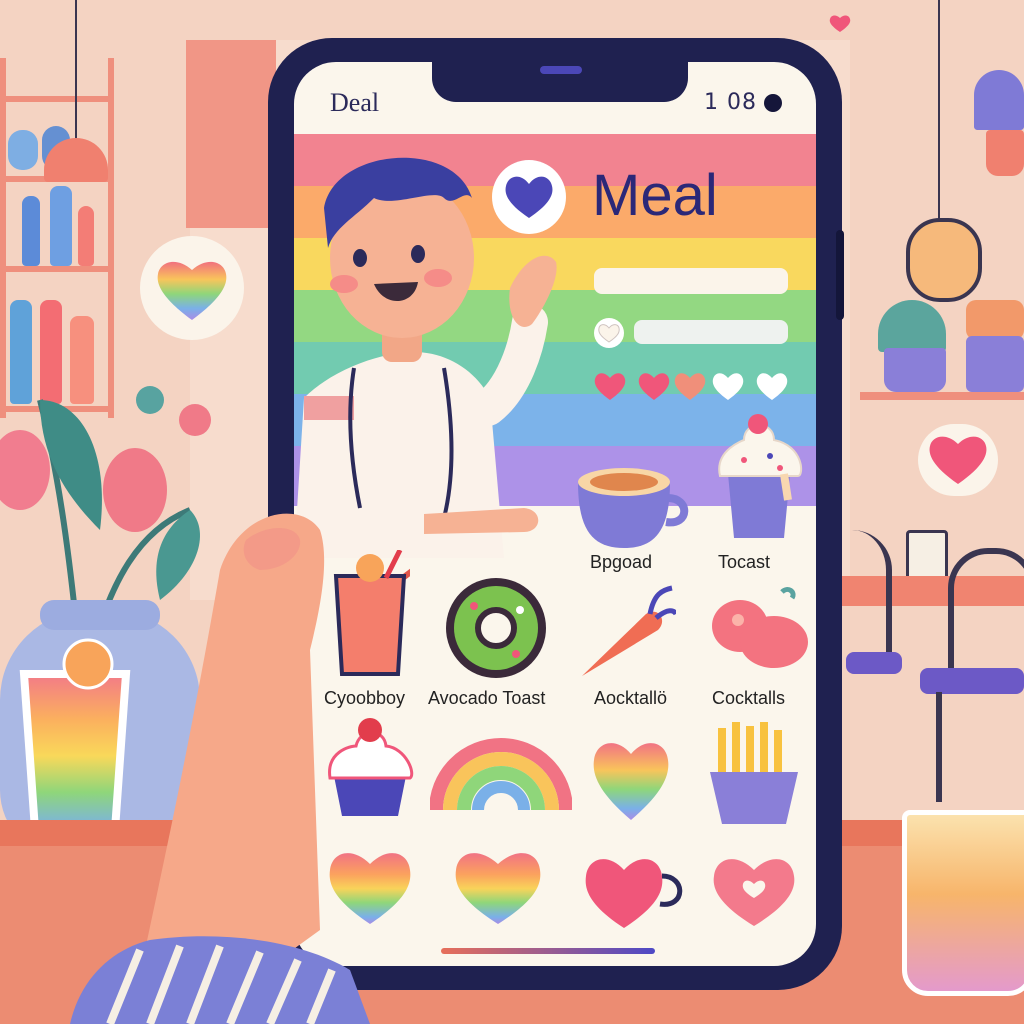 This screenshot has height=1024, width=1024. I want to click on carrot-icon, so click(626, 634).